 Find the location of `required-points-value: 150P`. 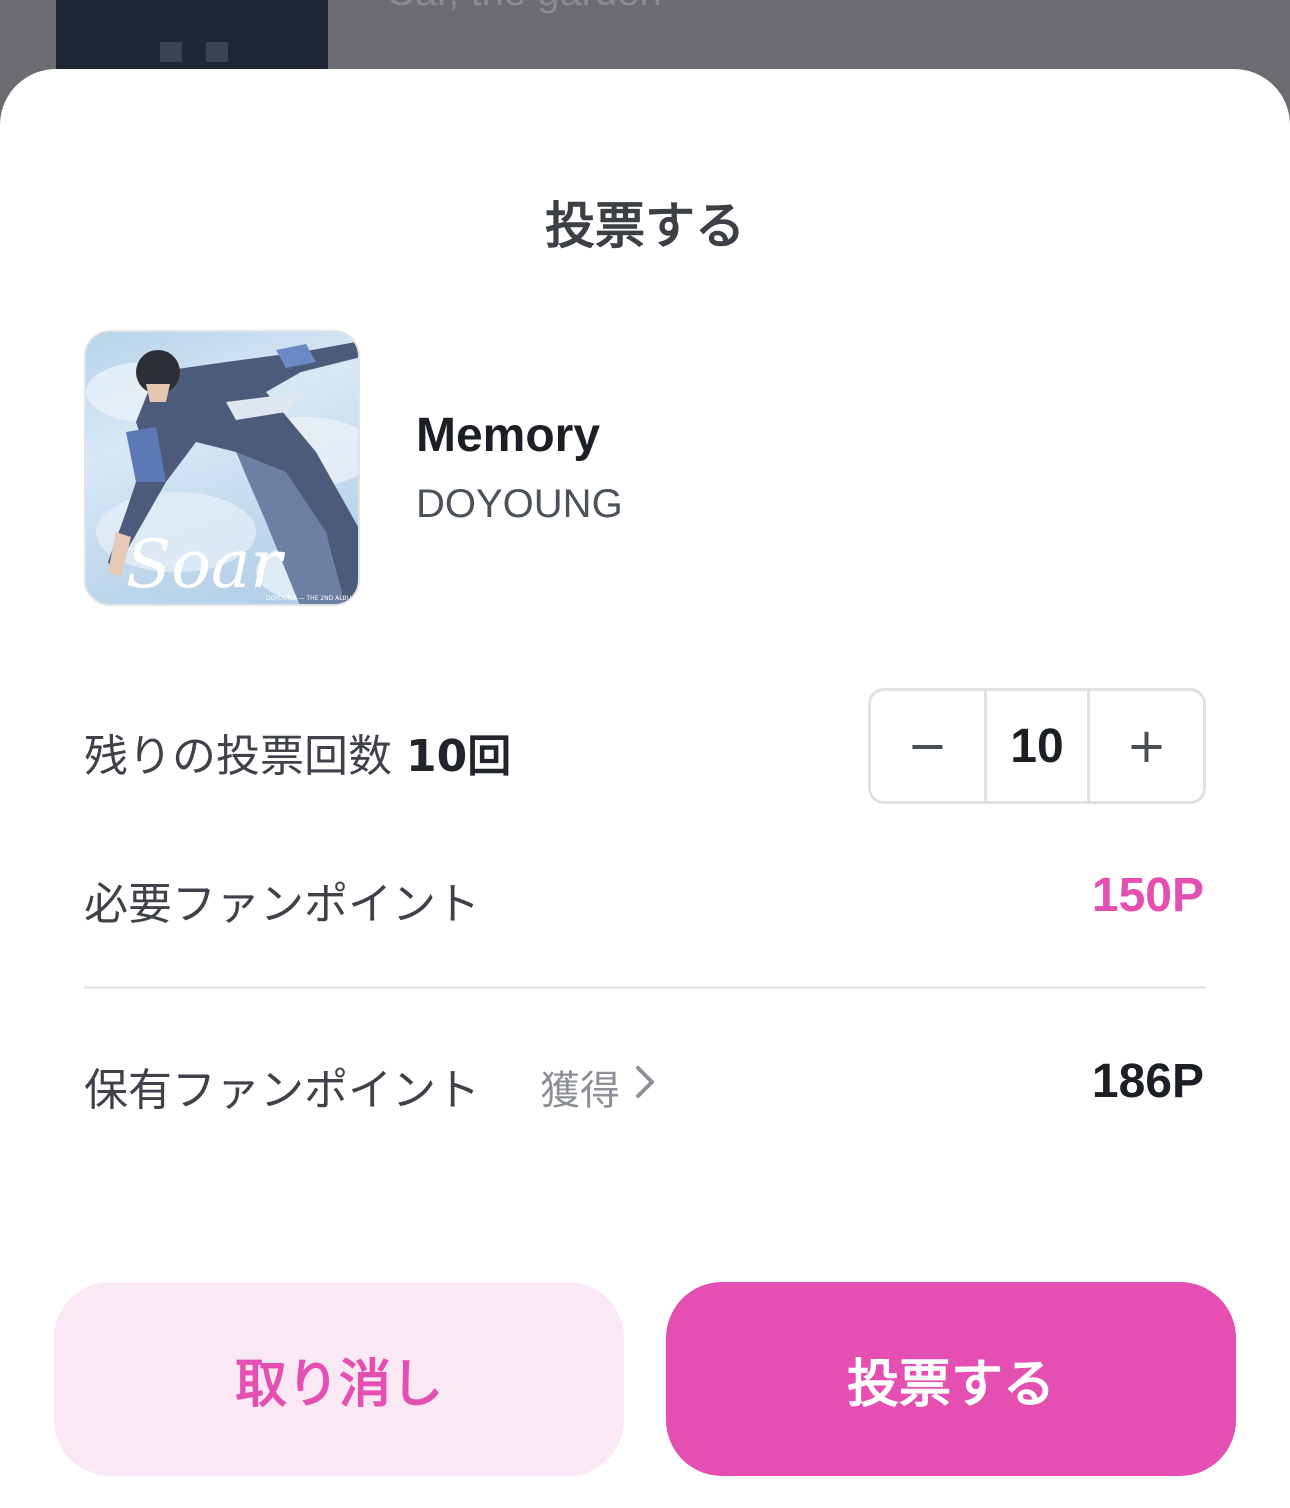

required-points-value: 150P is located at coordinates (1147, 895).